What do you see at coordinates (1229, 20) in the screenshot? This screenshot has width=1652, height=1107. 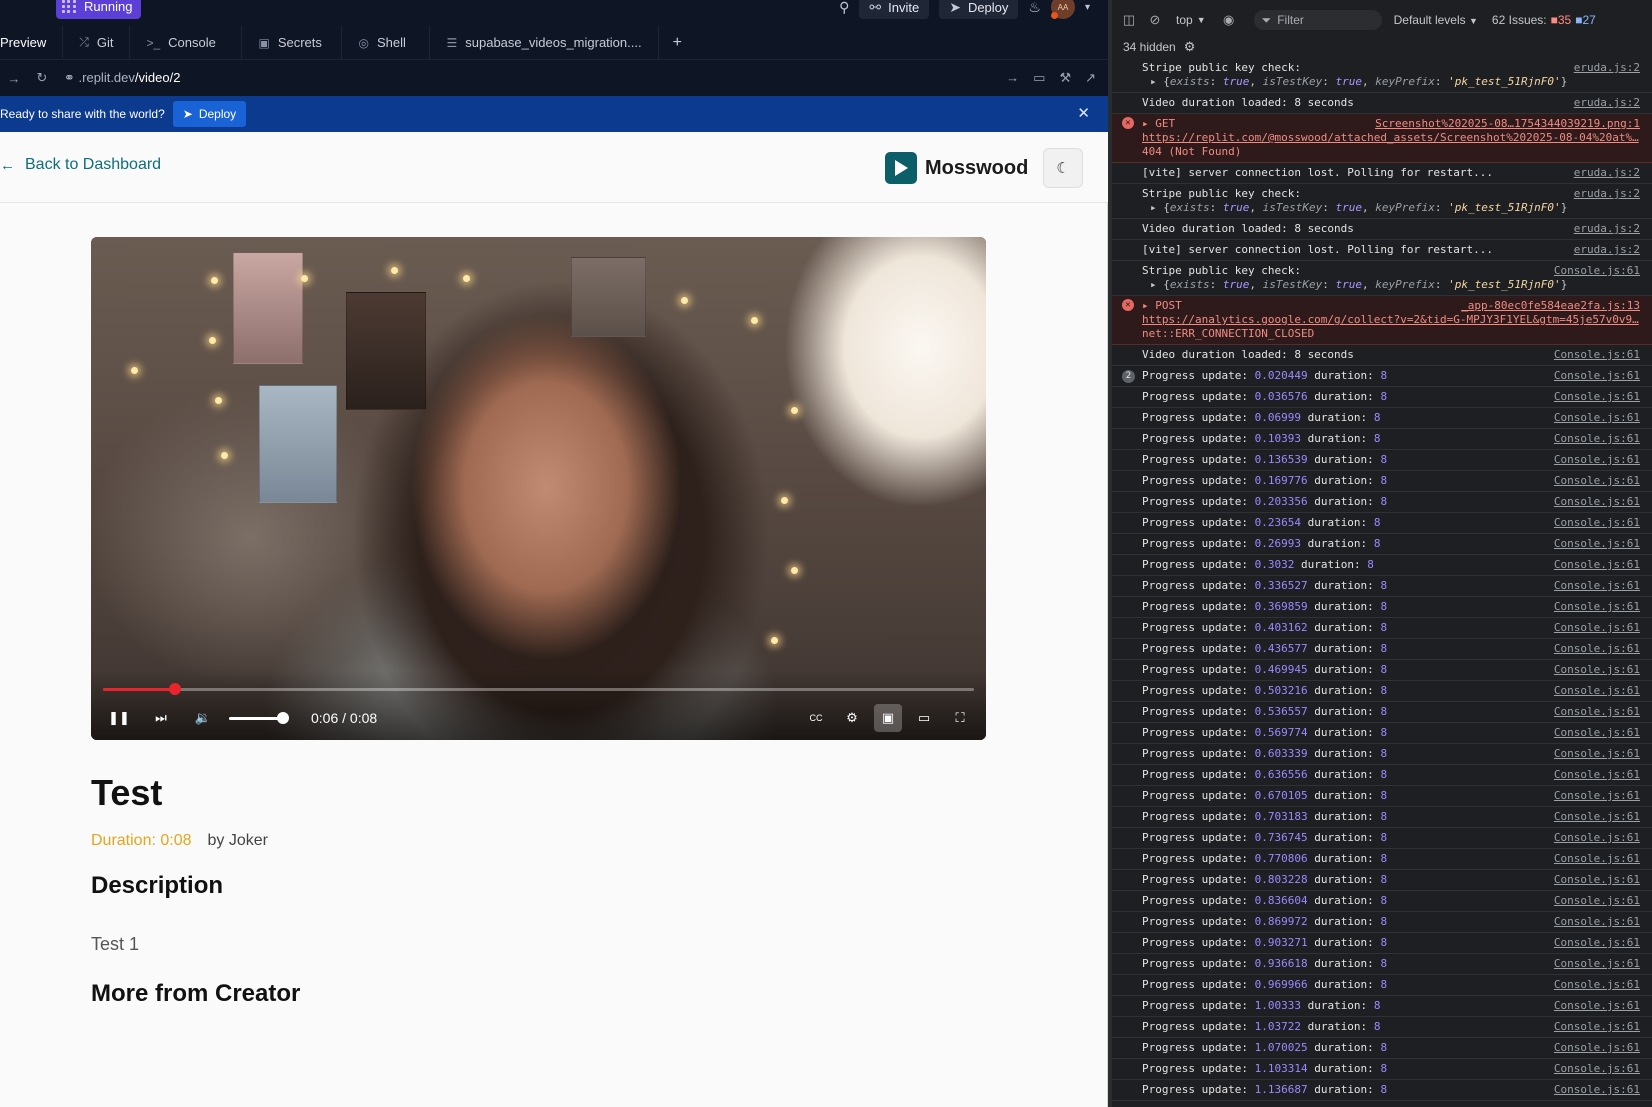 I see `eye-icon: ◉` at bounding box center [1229, 20].